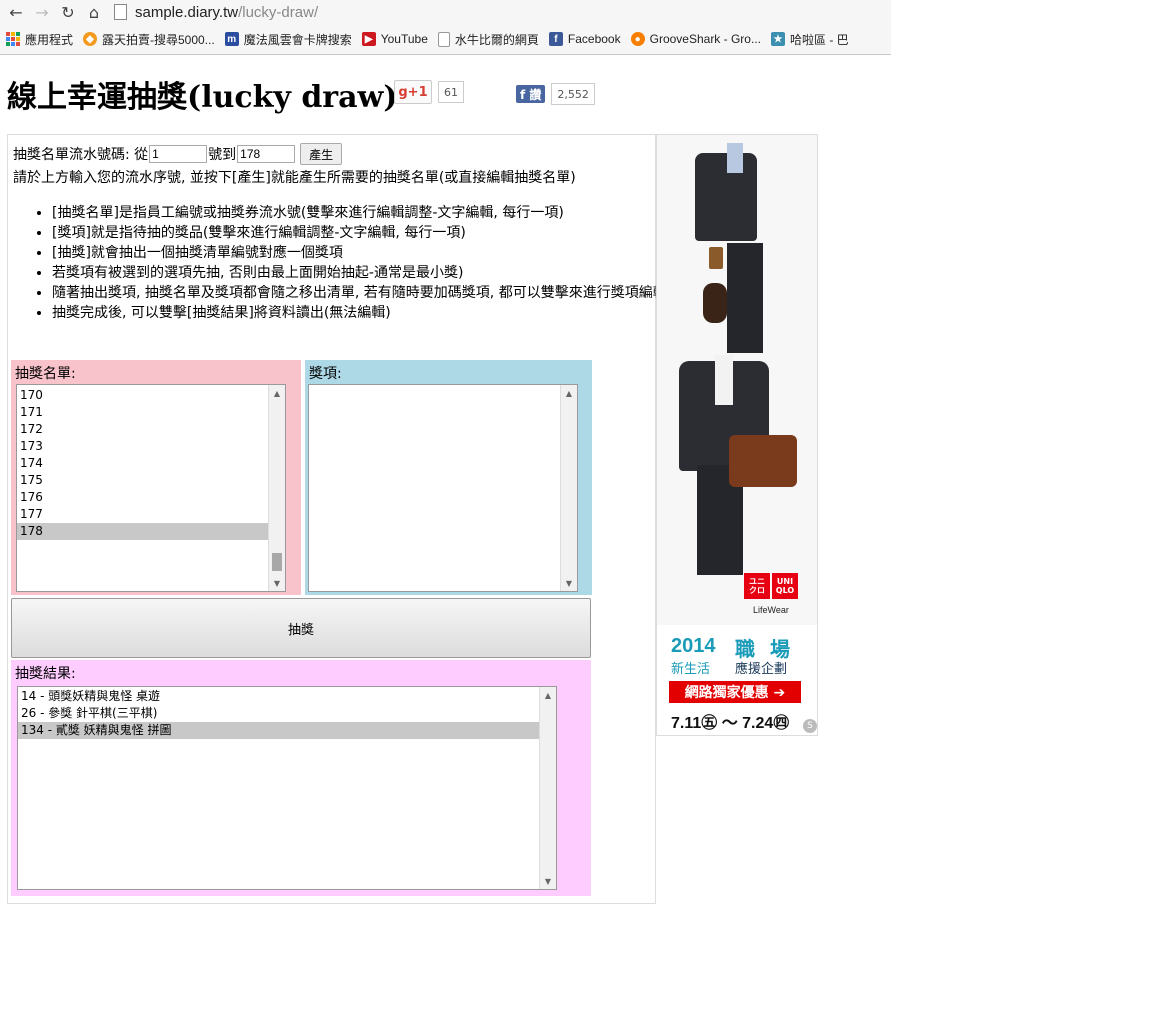  I want to click on grooveshark-icon: ●, so click(637, 39).